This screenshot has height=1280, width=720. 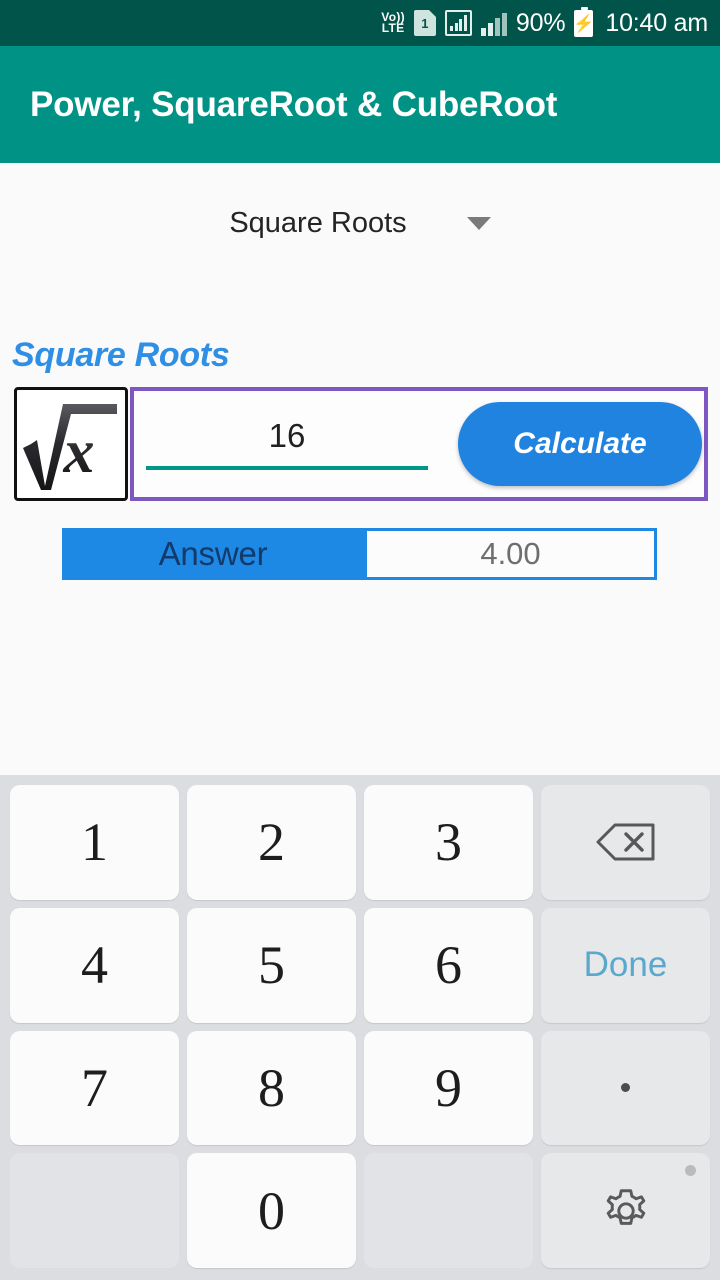 I want to click on answer-row: Answer 4.00, so click(x=359, y=554).